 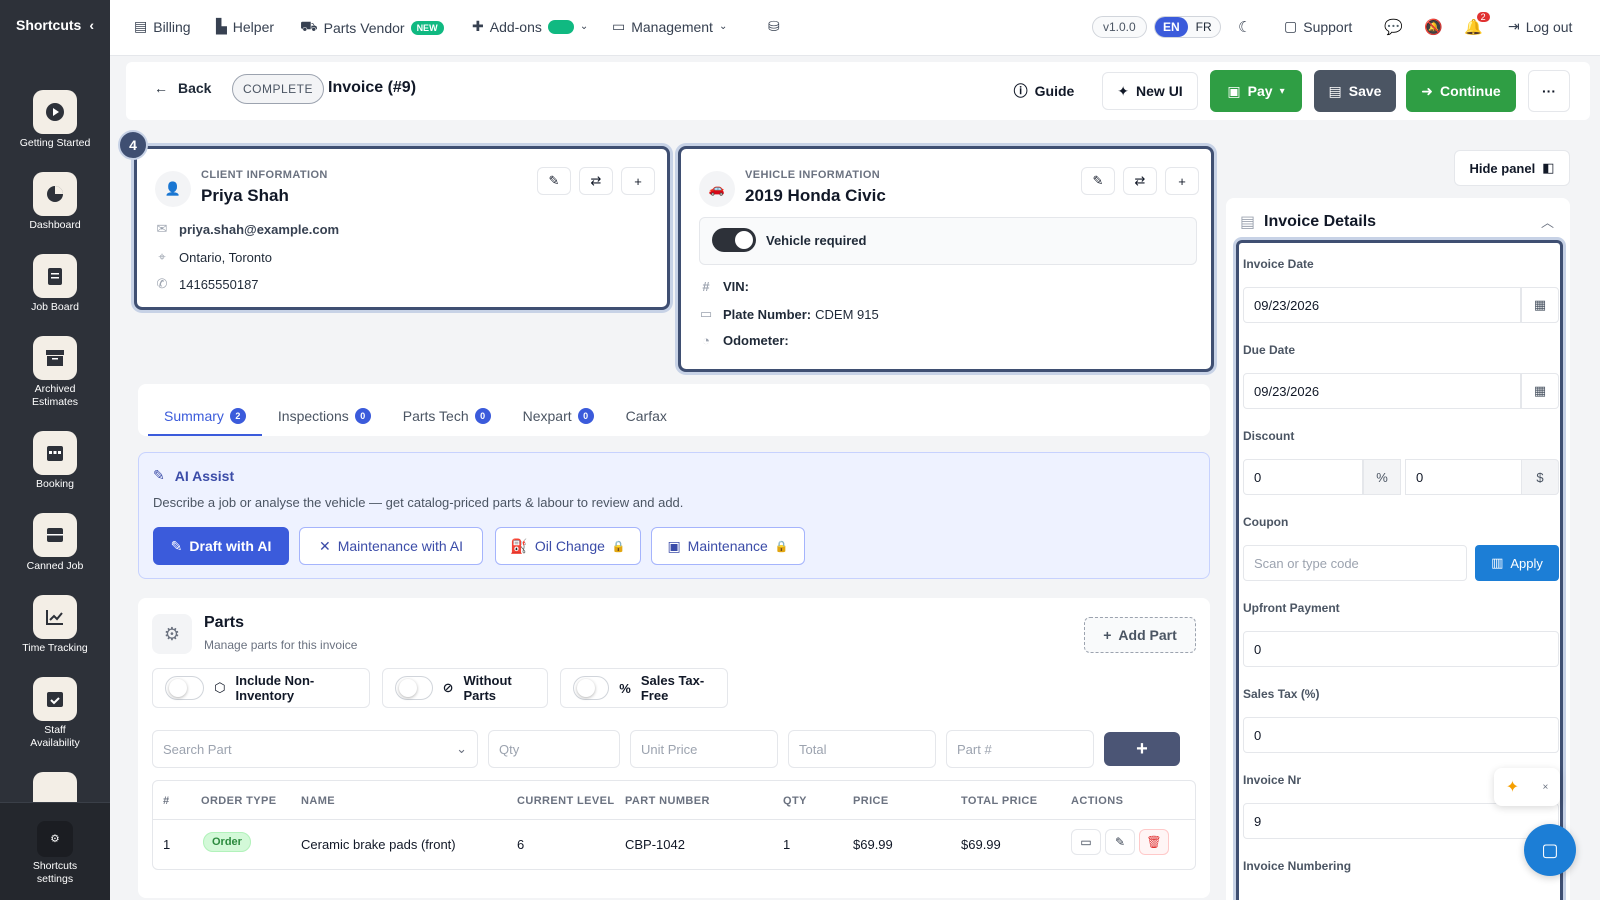 I want to click on discount-percent-input: 0, so click(x=1303, y=477).